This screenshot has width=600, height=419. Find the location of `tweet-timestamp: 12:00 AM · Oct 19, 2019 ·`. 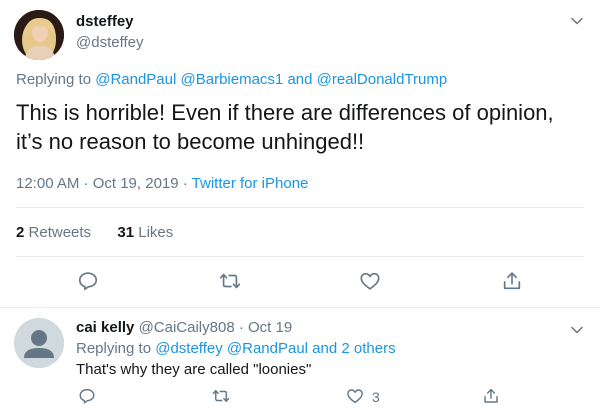

tweet-timestamp: 12:00 AM · Oct 19, 2019 · is located at coordinates (104, 183).